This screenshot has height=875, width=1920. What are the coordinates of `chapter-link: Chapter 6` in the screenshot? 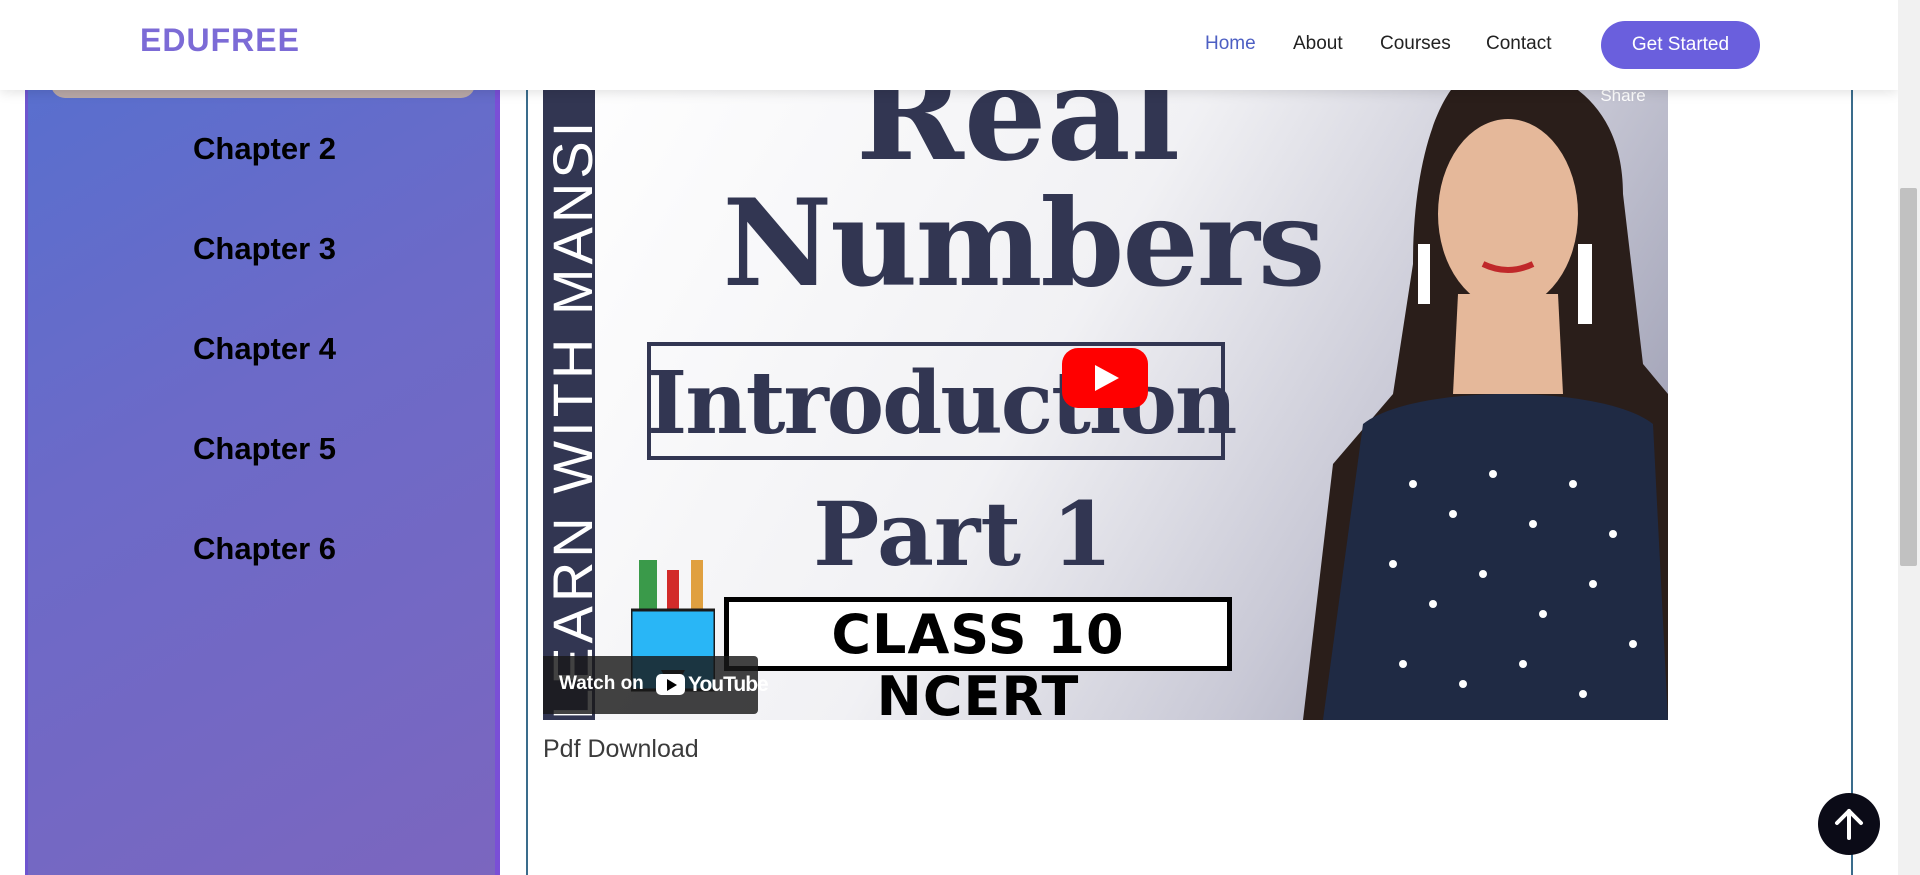 It's located at (293, 549).